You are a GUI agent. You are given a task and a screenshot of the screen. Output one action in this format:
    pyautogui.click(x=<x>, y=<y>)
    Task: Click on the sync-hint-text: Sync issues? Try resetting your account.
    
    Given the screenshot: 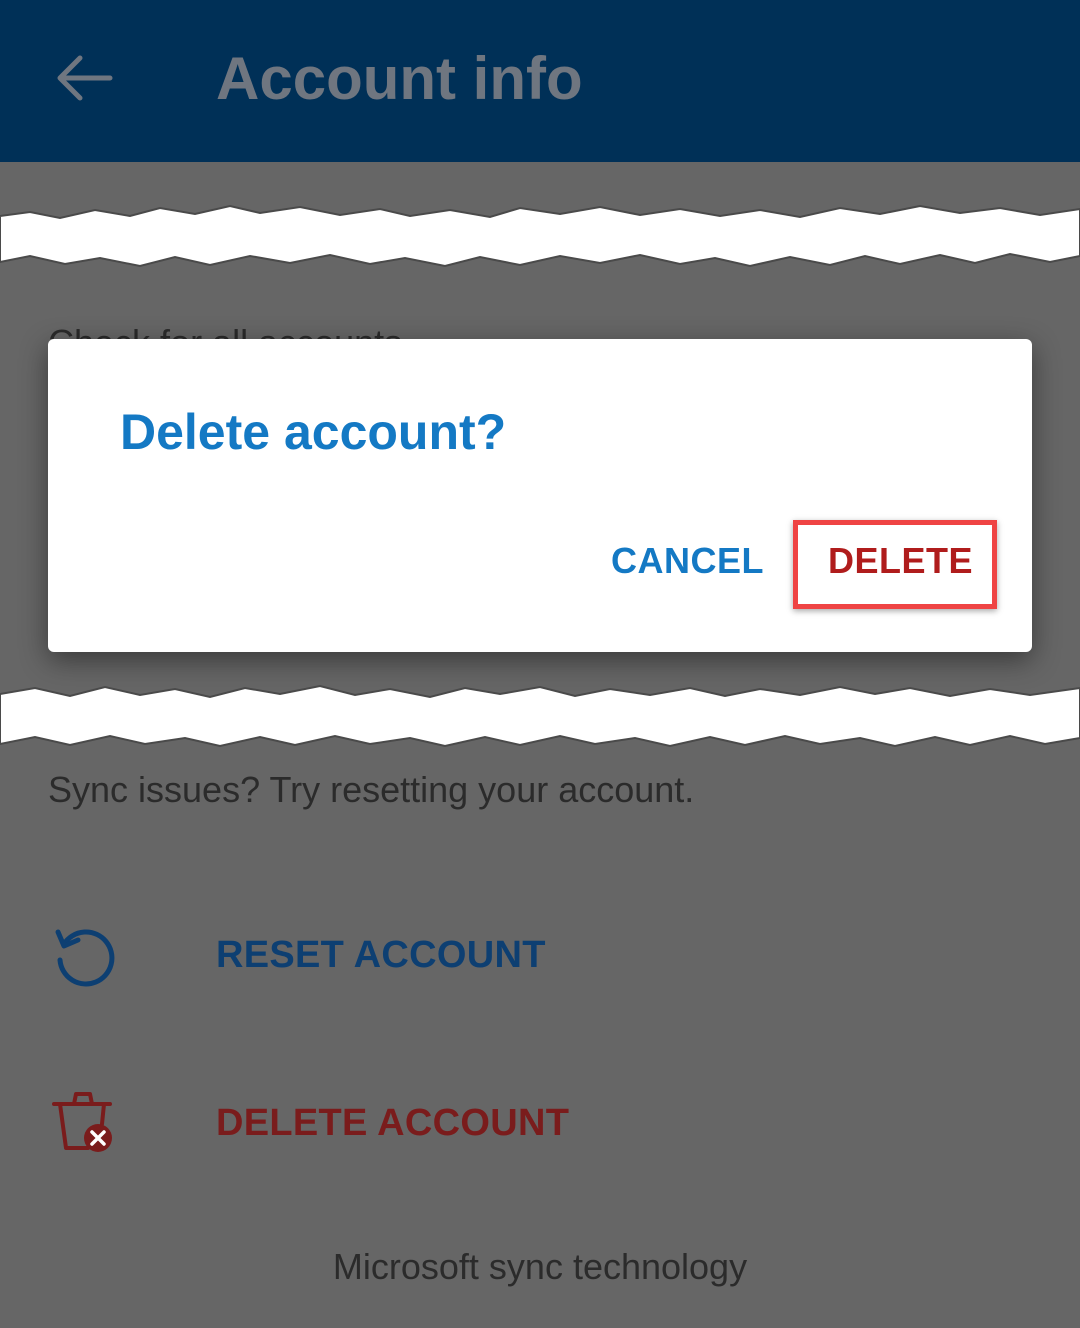 What is the action you would take?
    pyautogui.click(x=371, y=789)
    